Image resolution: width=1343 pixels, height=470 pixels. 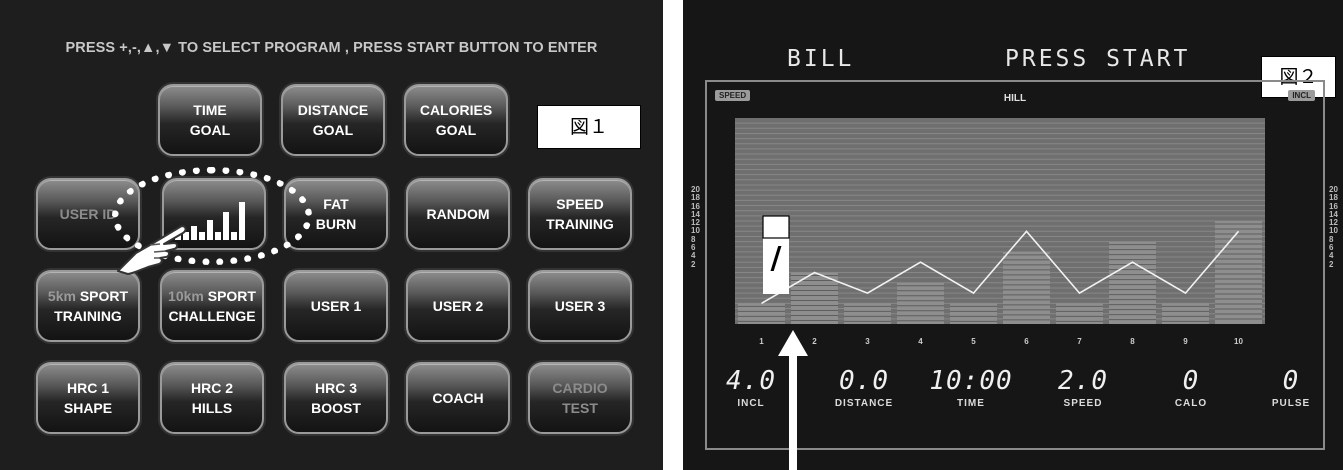 What do you see at coordinates (456, 110) in the screenshot?
I see `button-label-line1: CALORIES` at bounding box center [456, 110].